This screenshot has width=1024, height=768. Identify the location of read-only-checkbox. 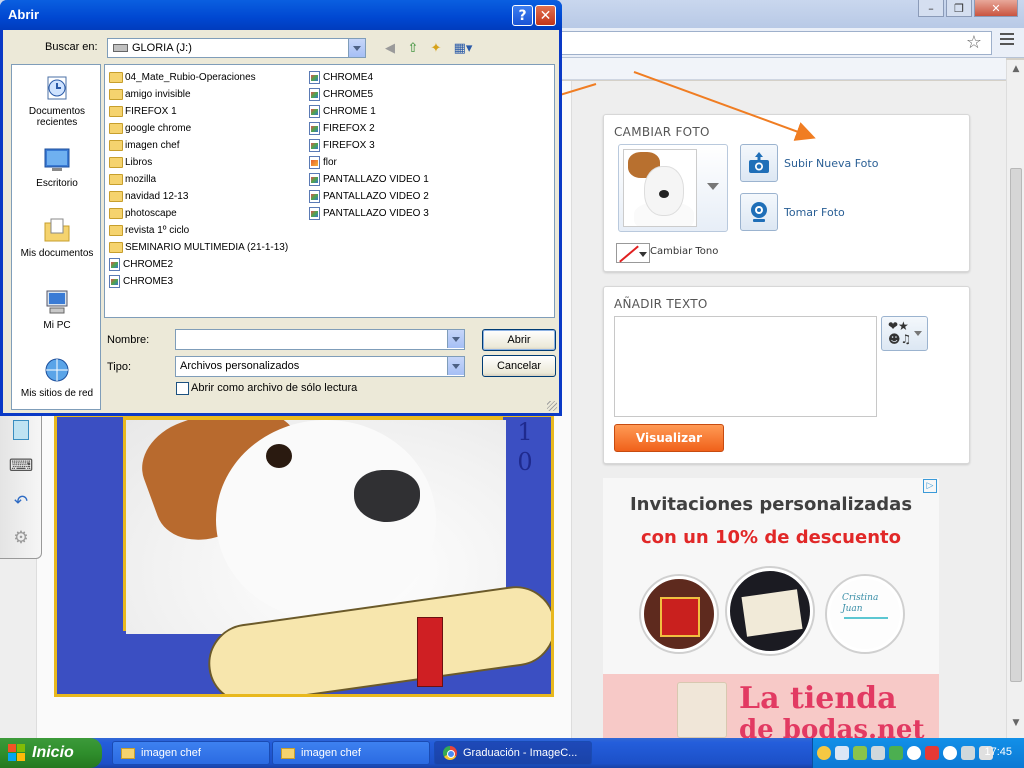
(182, 388).